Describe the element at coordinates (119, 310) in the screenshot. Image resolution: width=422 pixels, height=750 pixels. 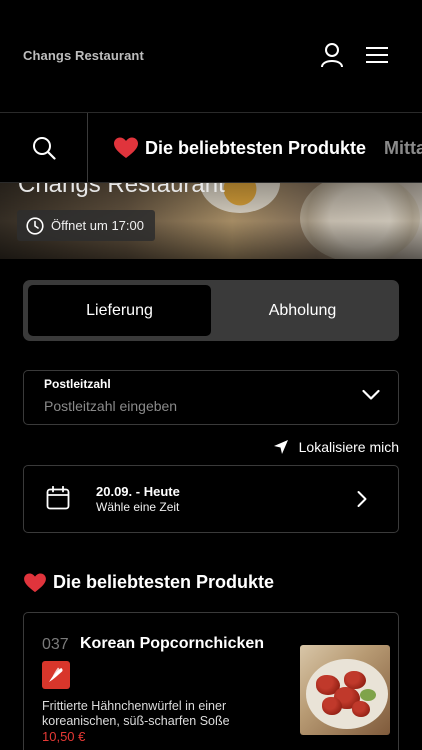
I see `delivery-option-button: Lieferung` at that location.